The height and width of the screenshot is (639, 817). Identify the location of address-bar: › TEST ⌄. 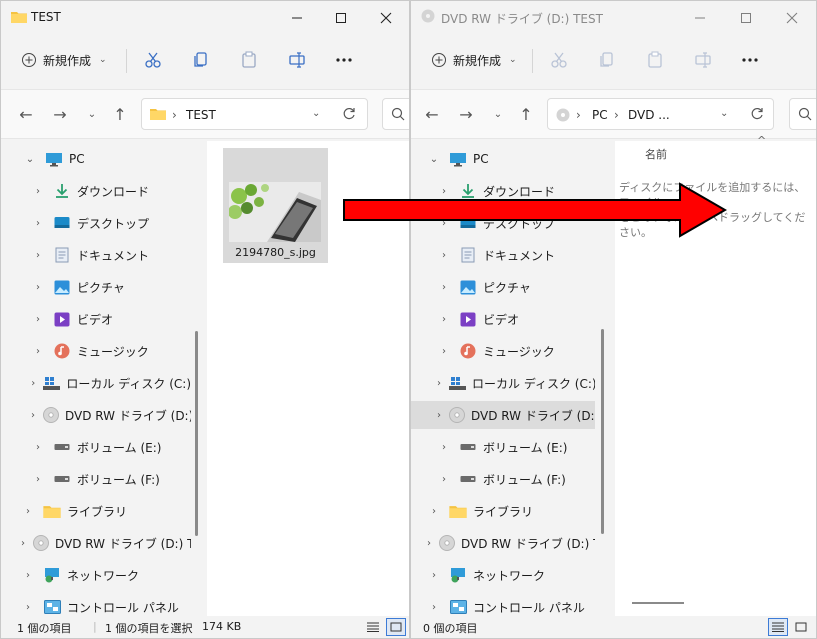
(254, 114).